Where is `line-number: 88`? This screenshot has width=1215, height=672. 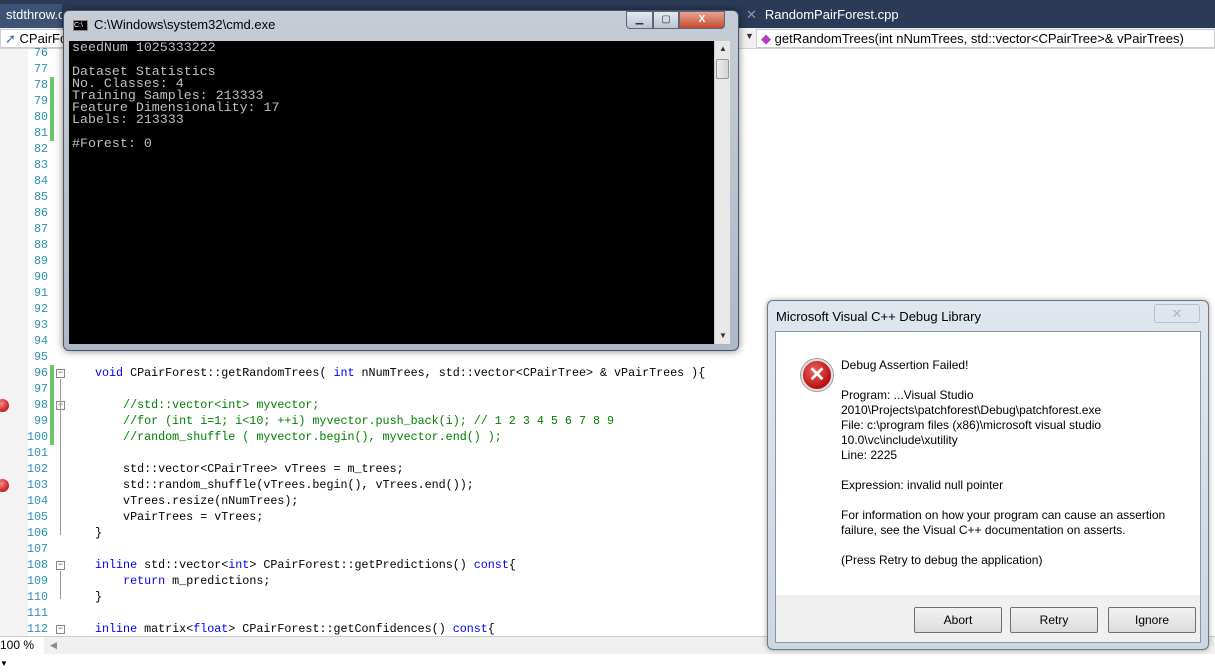 line-number: 88 is located at coordinates (40, 245).